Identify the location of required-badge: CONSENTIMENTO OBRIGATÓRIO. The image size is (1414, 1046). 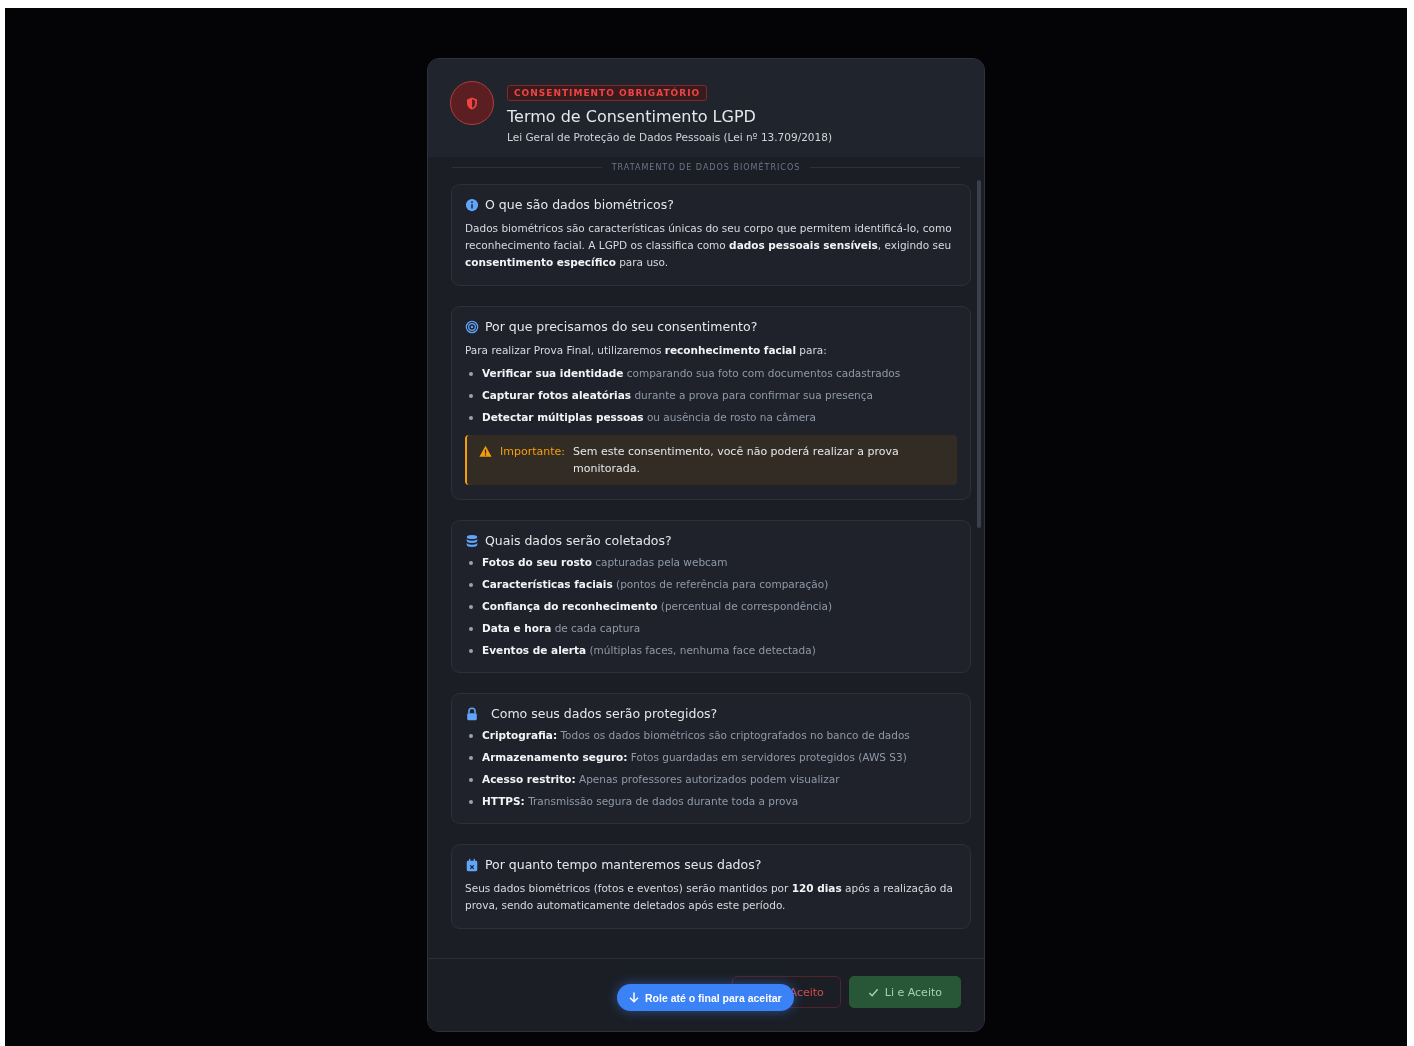
(607, 93).